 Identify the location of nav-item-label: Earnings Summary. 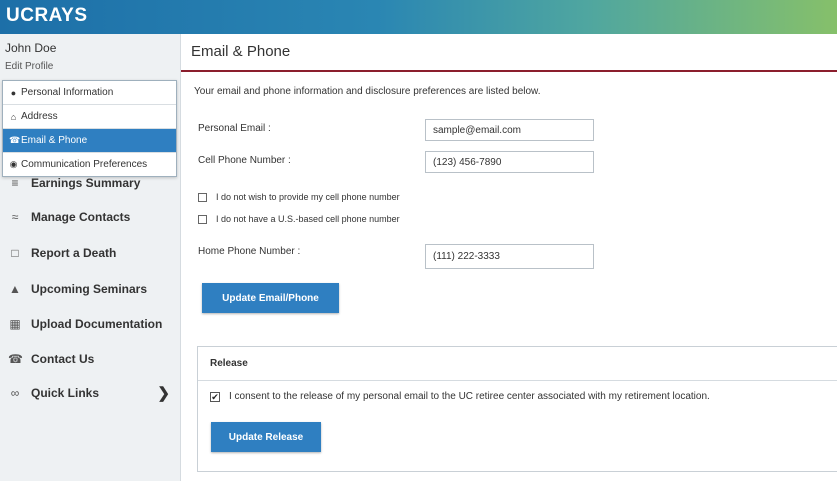
(86, 183).